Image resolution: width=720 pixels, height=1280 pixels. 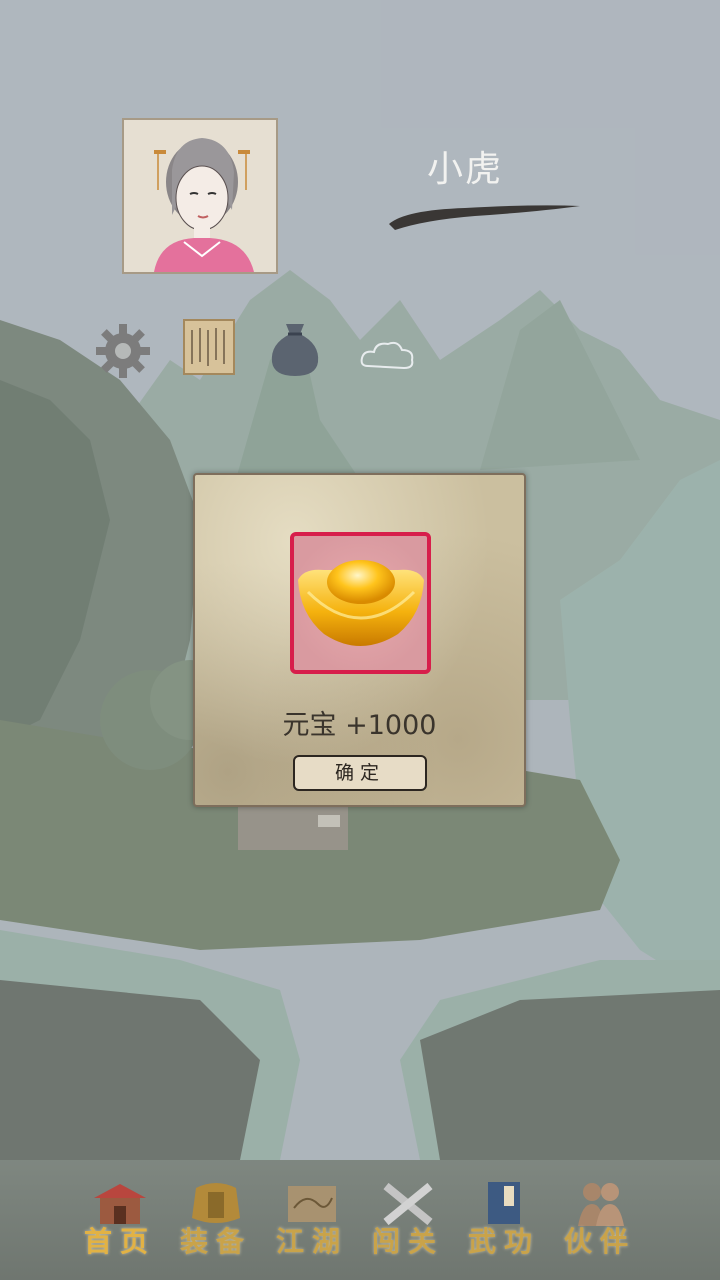 What do you see at coordinates (504, 1219) in the screenshot?
I see `nav-martial-arts: 武功` at bounding box center [504, 1219].